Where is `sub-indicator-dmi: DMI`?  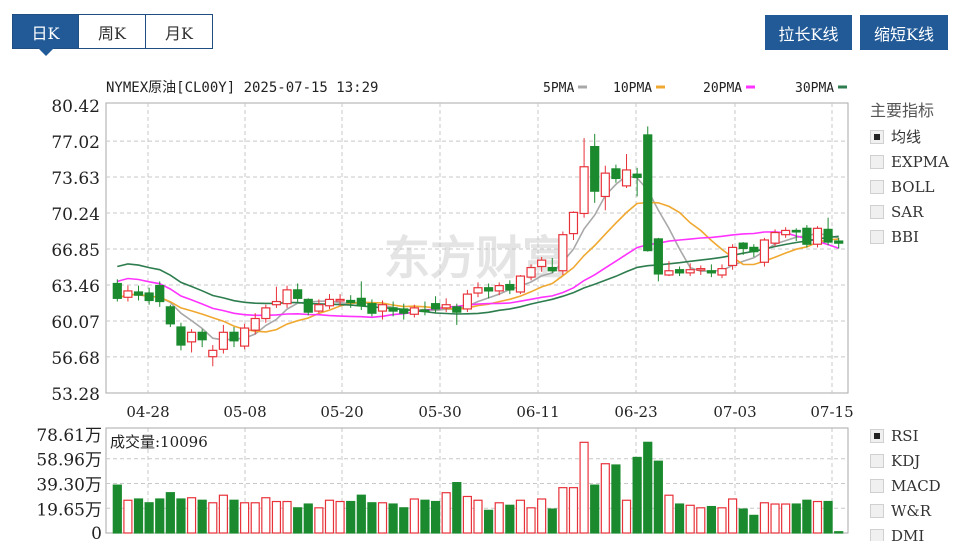 sub-indicator-dmi: DMI is located at coordinates (905, 532).